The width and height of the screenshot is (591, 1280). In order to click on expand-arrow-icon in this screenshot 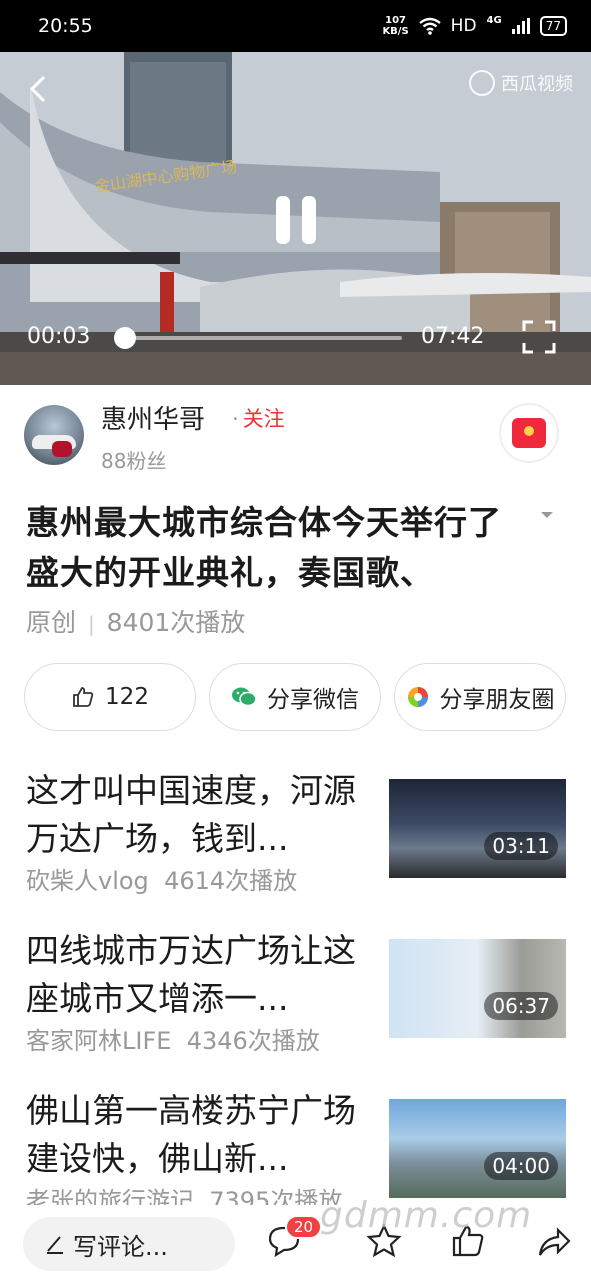, I will do `click(547, 515)`.